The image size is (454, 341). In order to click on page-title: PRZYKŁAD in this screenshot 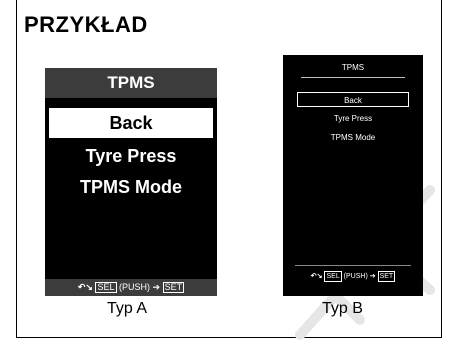, I will do `click(86, 24)`.